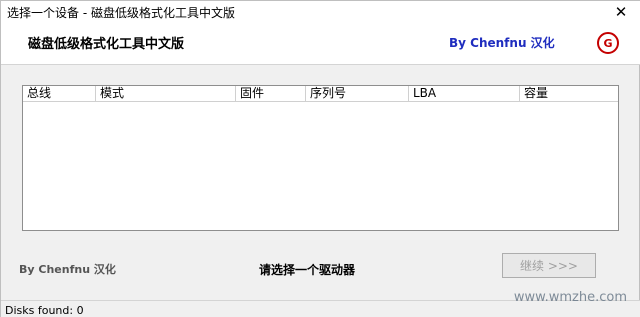 The image size is (640, 317). I want to click on header-banner: 磁盘低级格式化工具中文版 By Chenfnu 汉化 G, so click(320, 44).